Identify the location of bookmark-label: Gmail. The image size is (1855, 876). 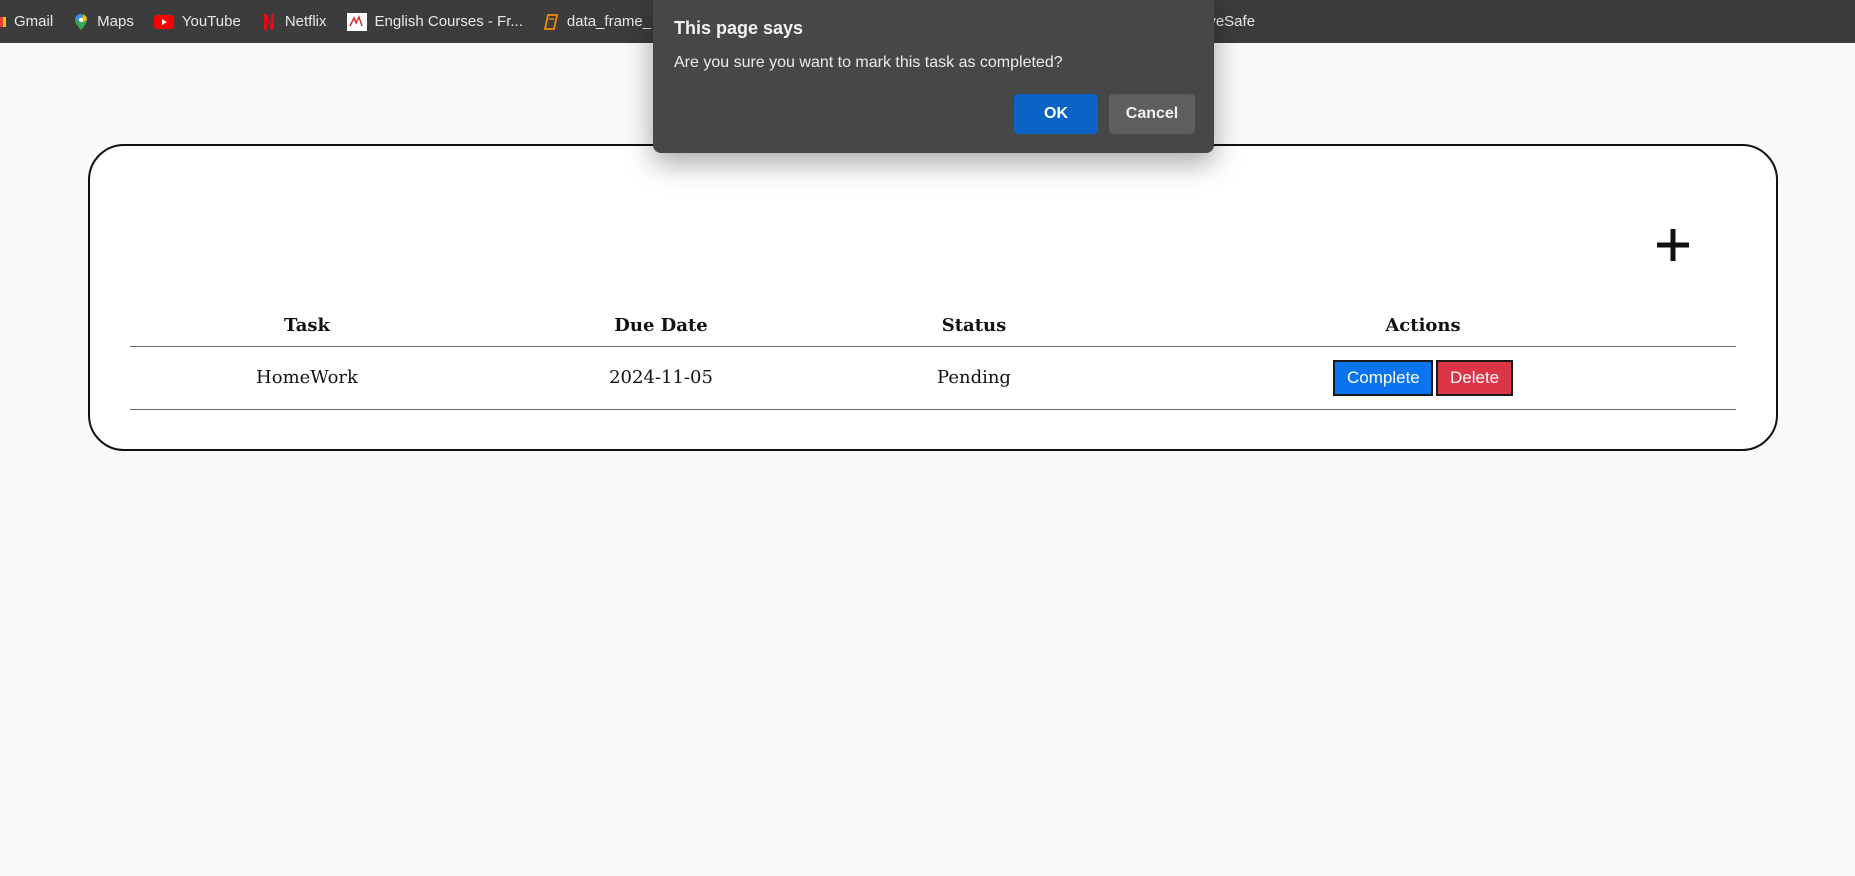
(34, 21).